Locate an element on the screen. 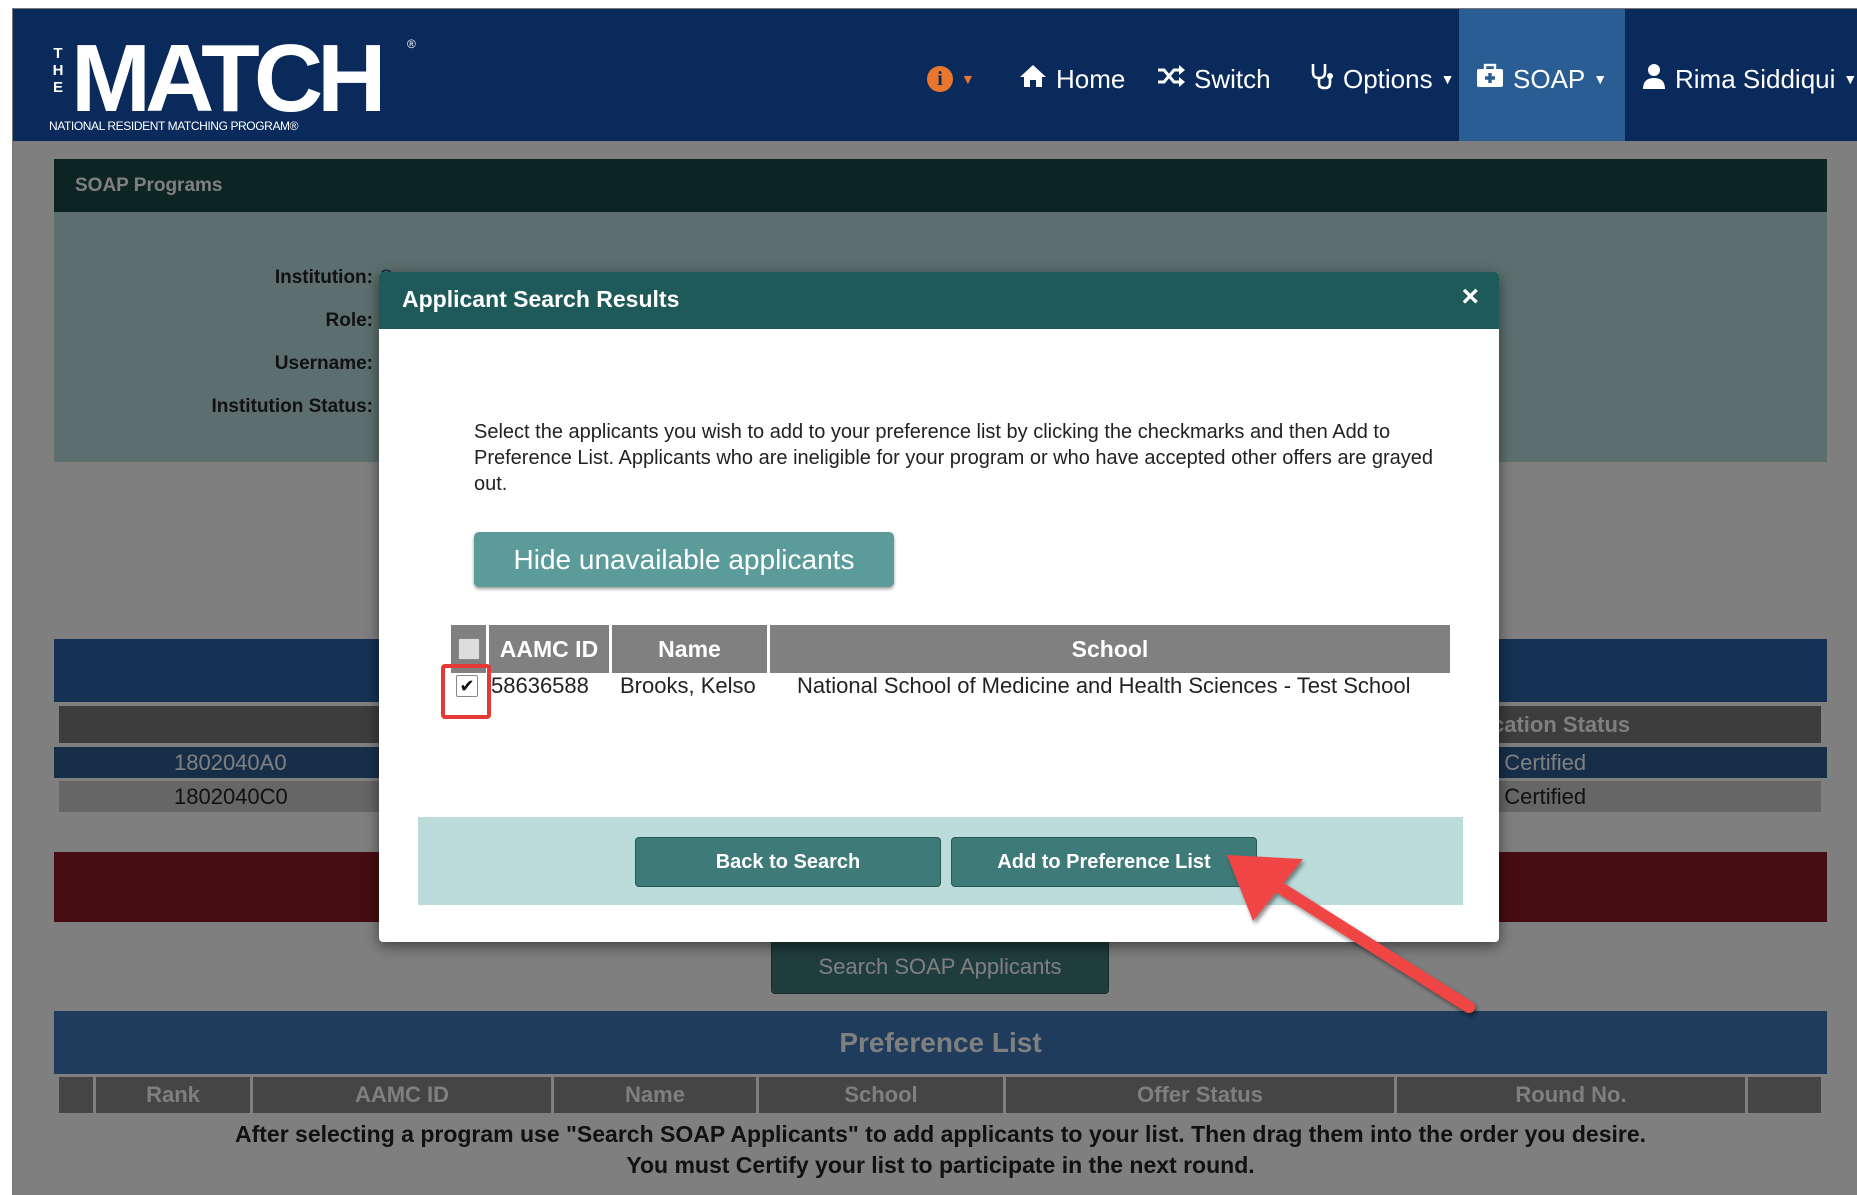 The width and height of the screenshot is (1857, 1195). checkbox-highlight-annotation is located at coordinates (466, 691).